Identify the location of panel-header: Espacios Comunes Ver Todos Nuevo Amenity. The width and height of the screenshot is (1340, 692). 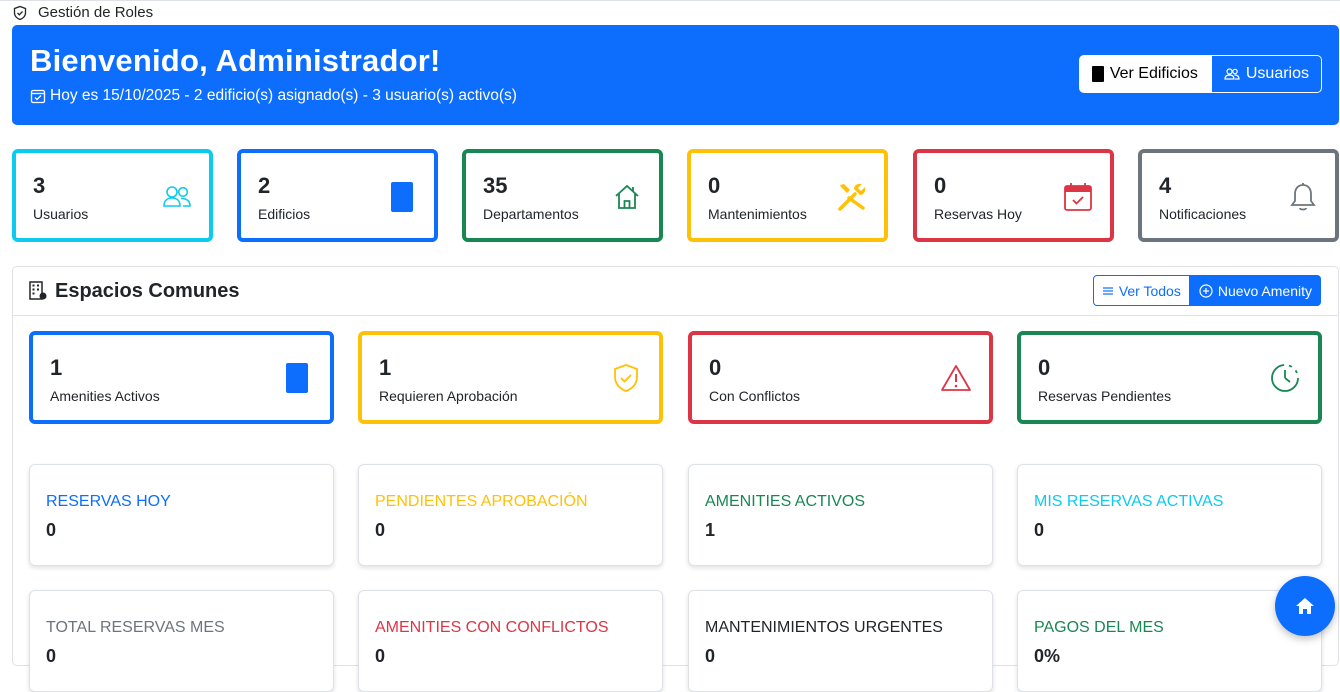
(675, 291).